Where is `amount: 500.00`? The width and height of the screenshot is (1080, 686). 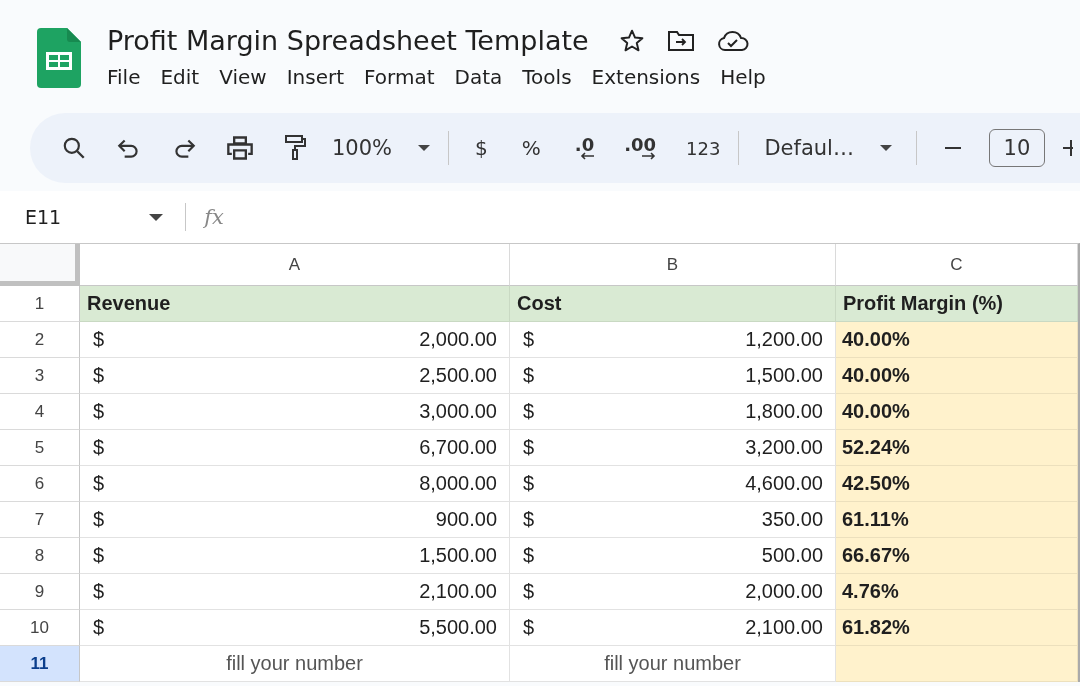
amount: 500.00 is located at coordinates (792, 555).